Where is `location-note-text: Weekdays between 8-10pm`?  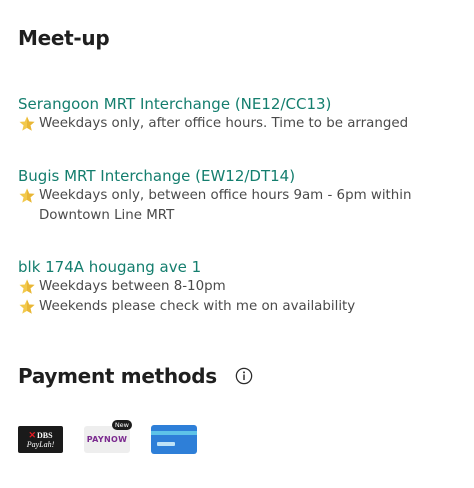
location-note-text: Weekdays between 8-10pm is located at coordinates (132, 286).